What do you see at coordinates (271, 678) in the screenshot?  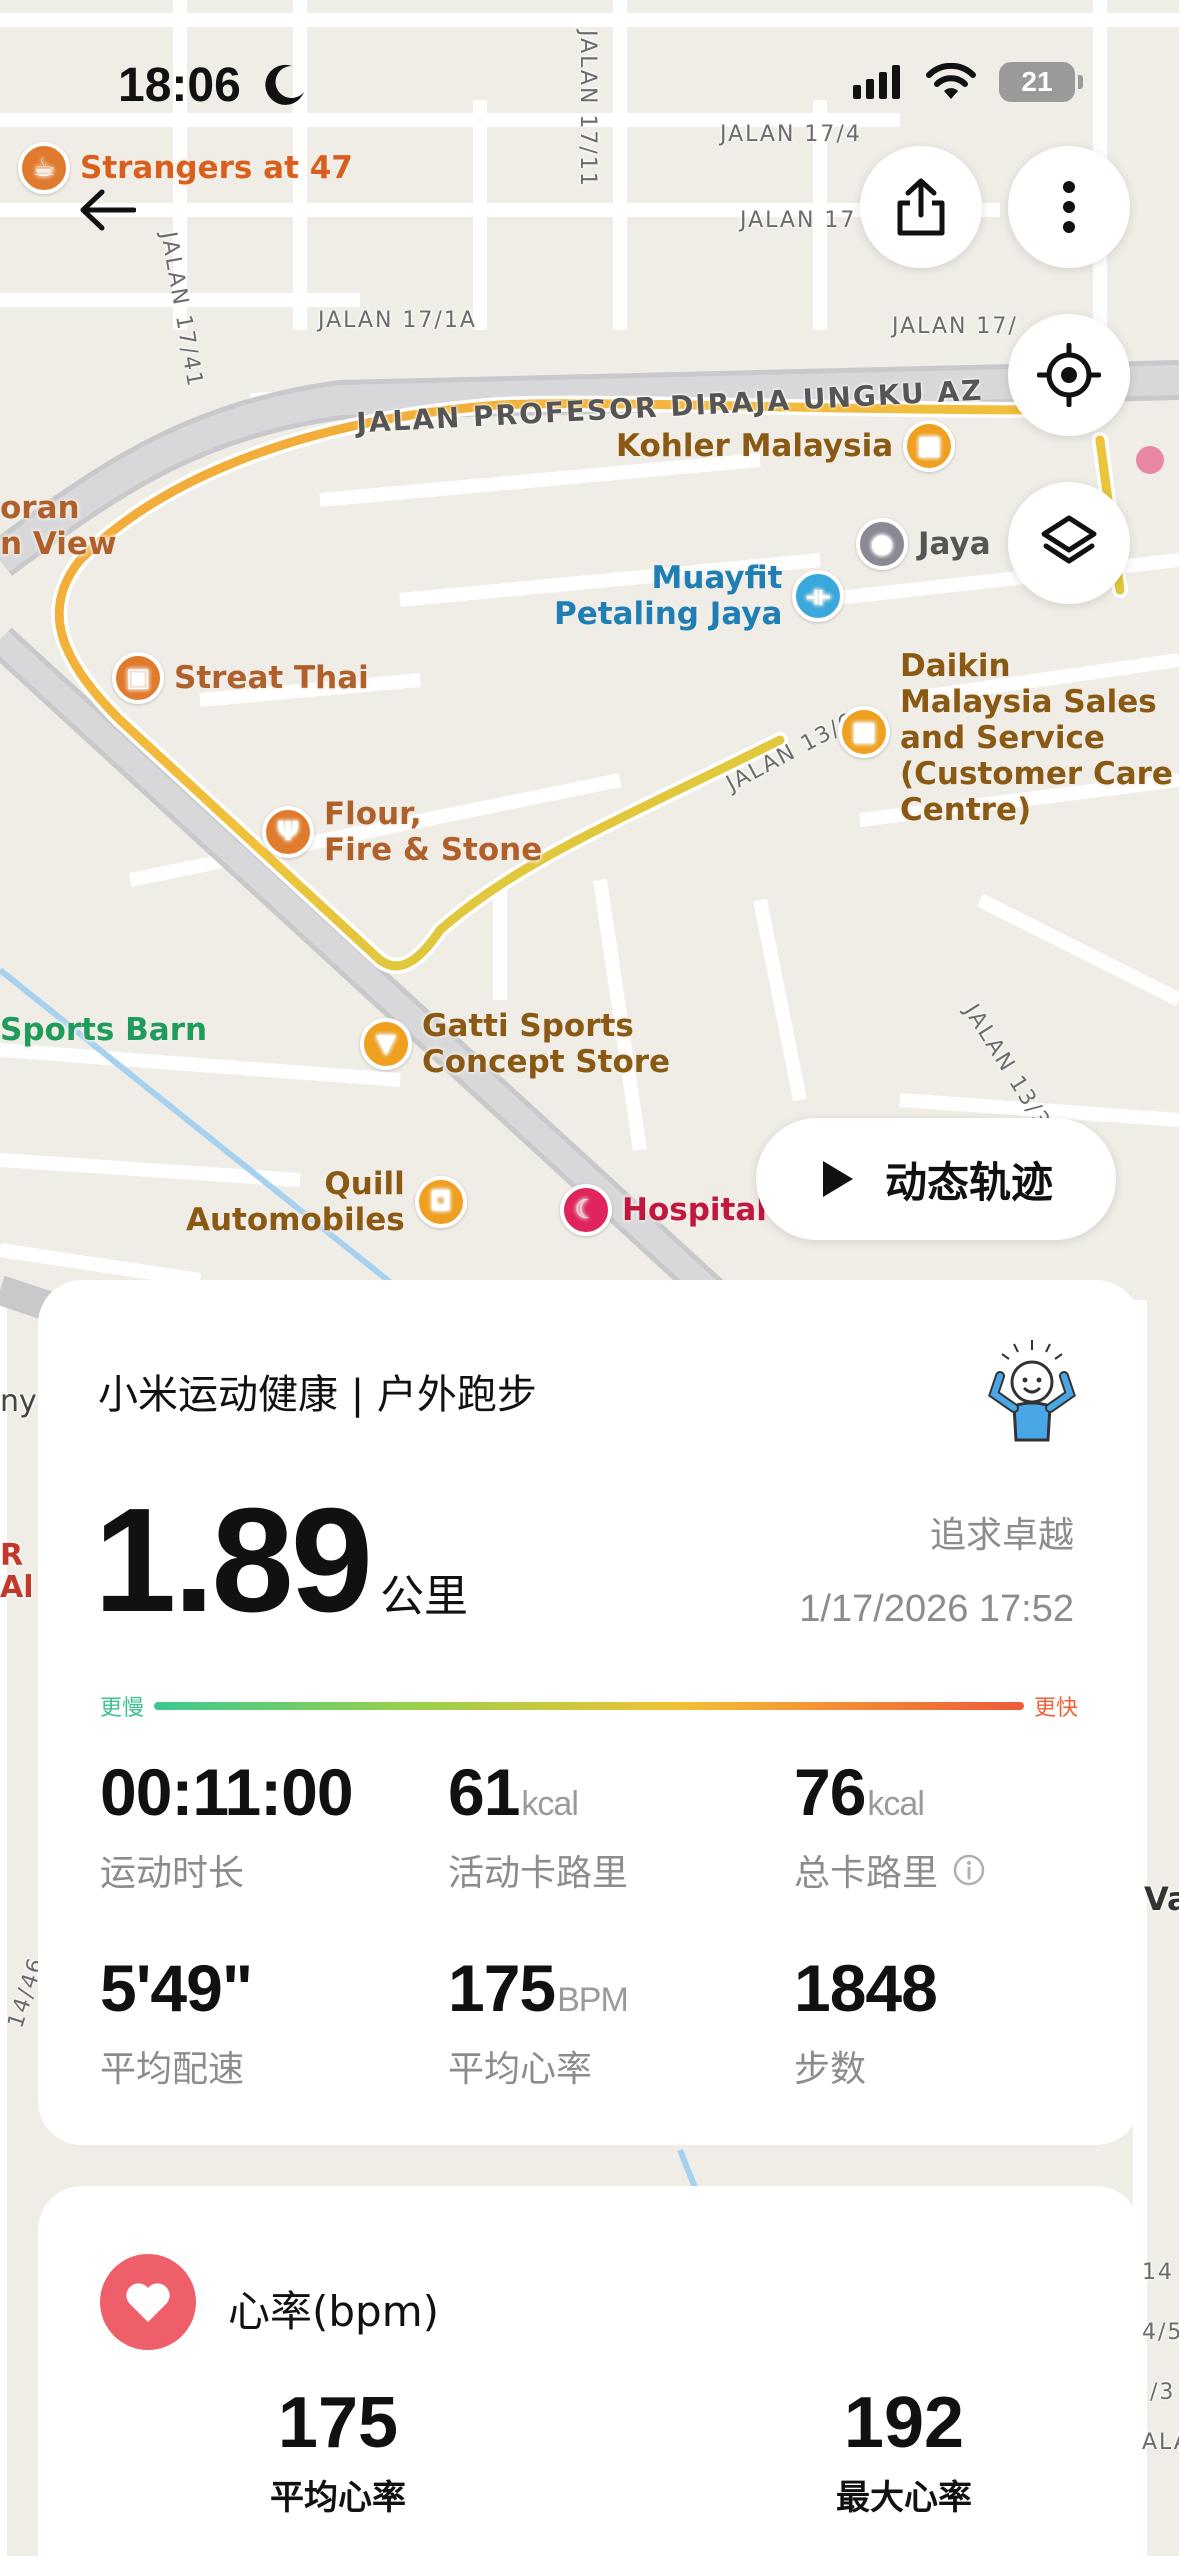 I see `poi-label: Streat Thai` at bounding box center [271, 678].